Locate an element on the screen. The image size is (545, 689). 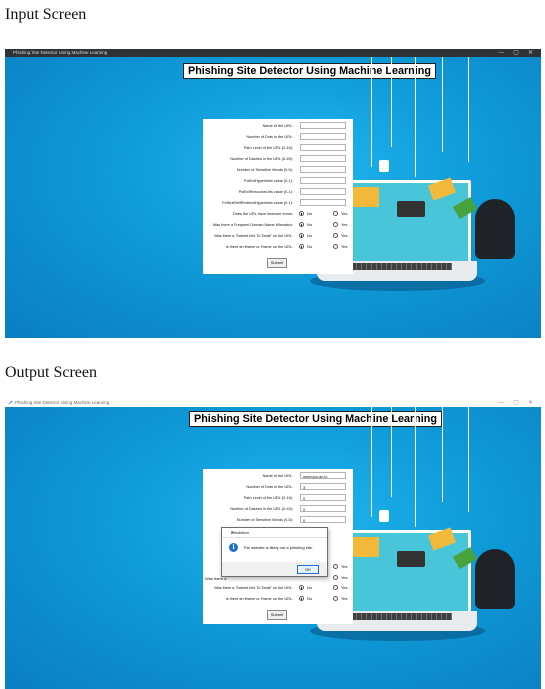
radio-row: Does the URL have insecure forms: No Yes is located at coordinates (278, 214).